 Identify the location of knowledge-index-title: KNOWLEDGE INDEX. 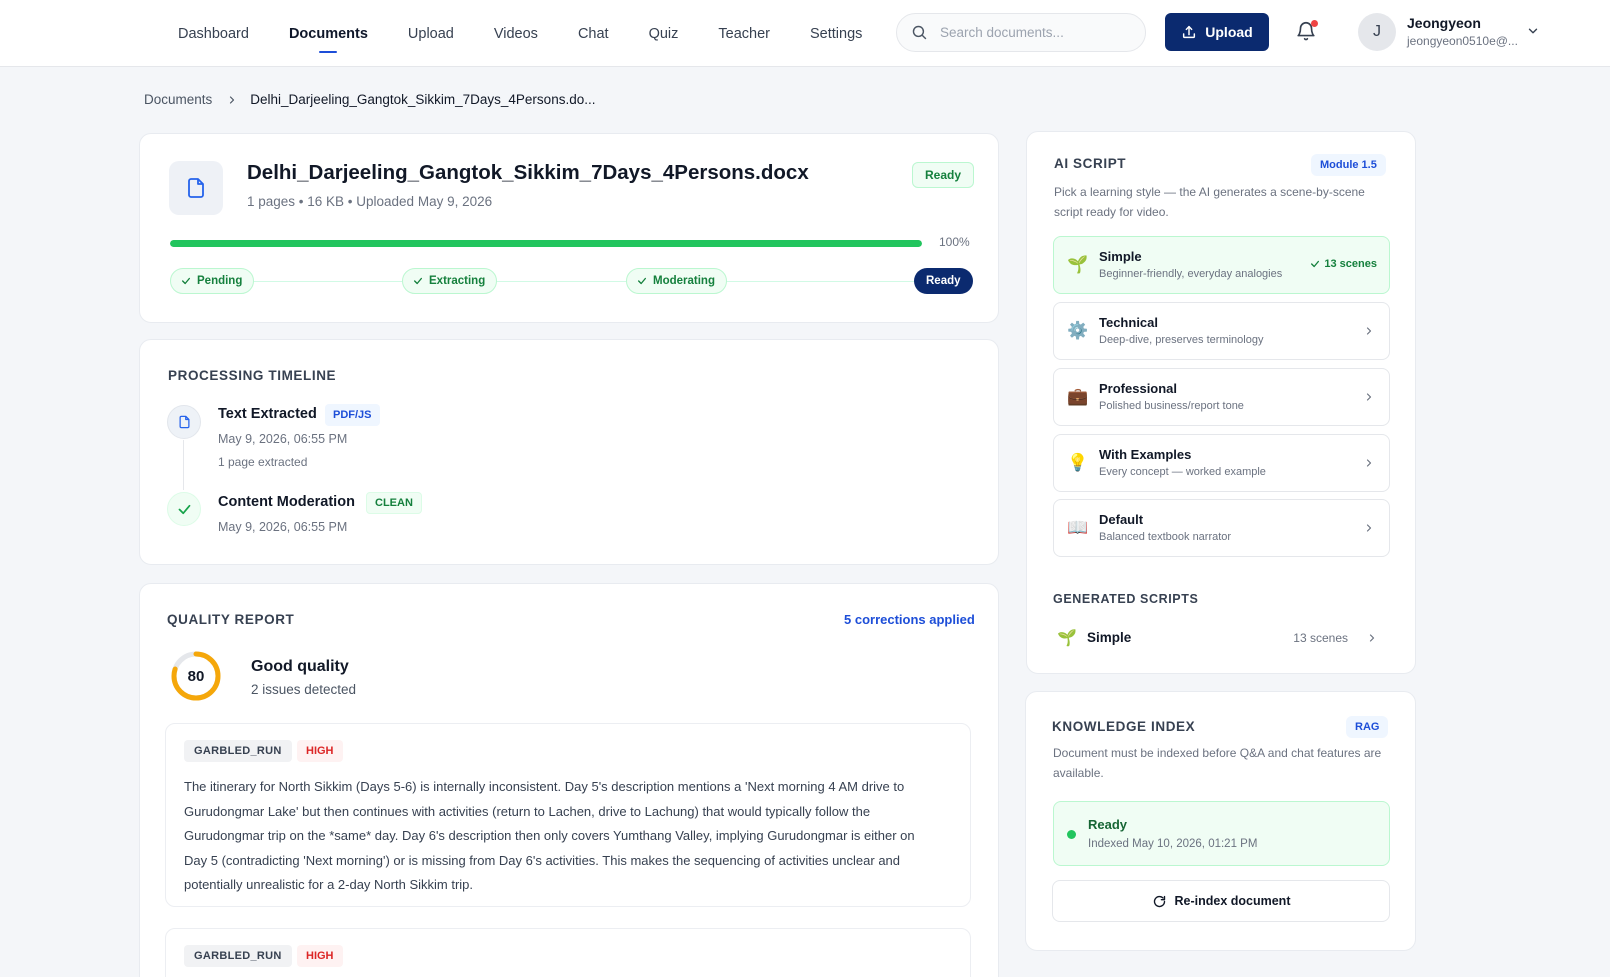
(1124, 726).